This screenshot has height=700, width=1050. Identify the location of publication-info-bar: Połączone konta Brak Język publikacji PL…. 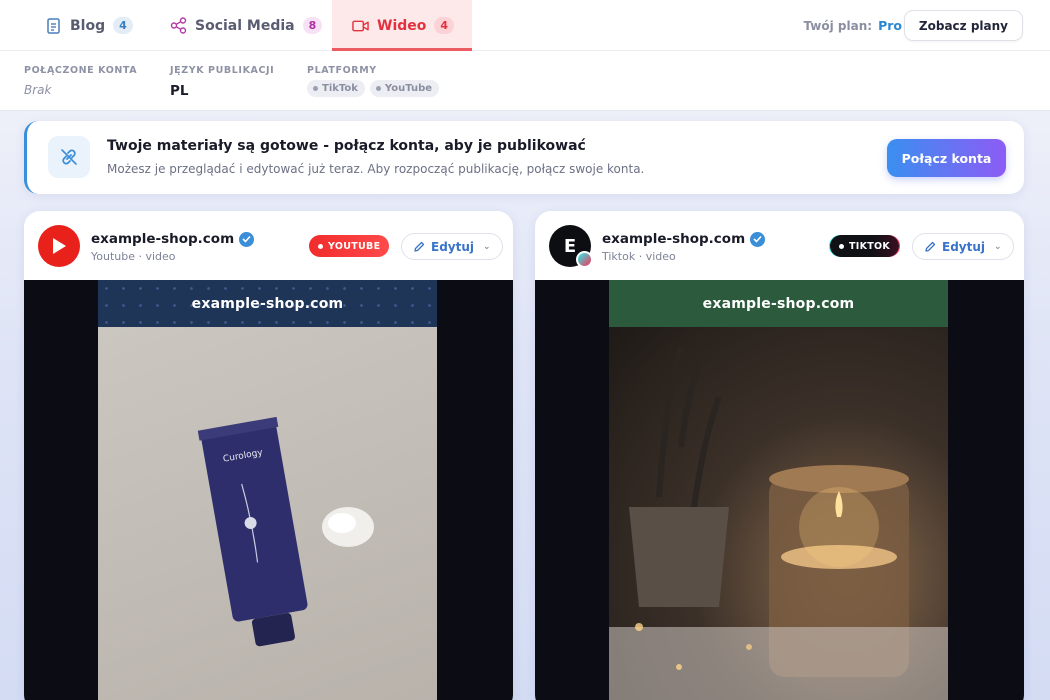
(525, 81).